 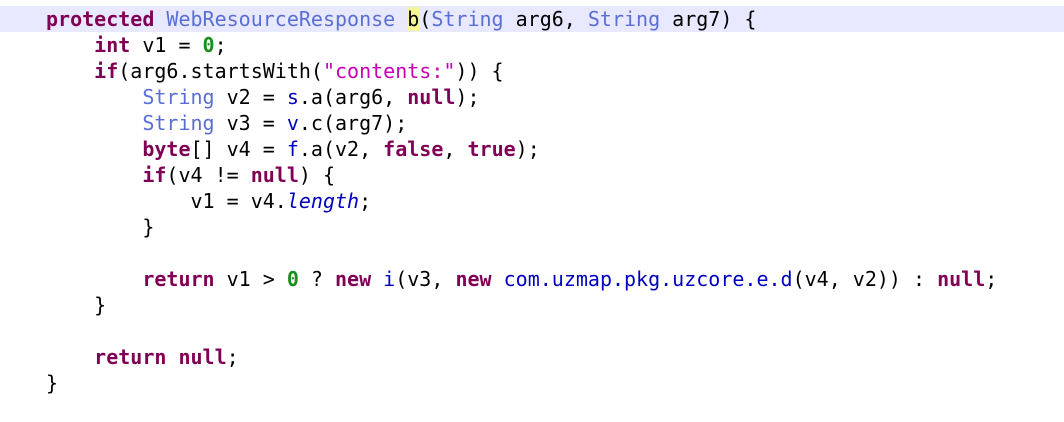 I want to click on code-line-text: if(arg6.startsWith("contents:")) {, so click(x=275, y=71).